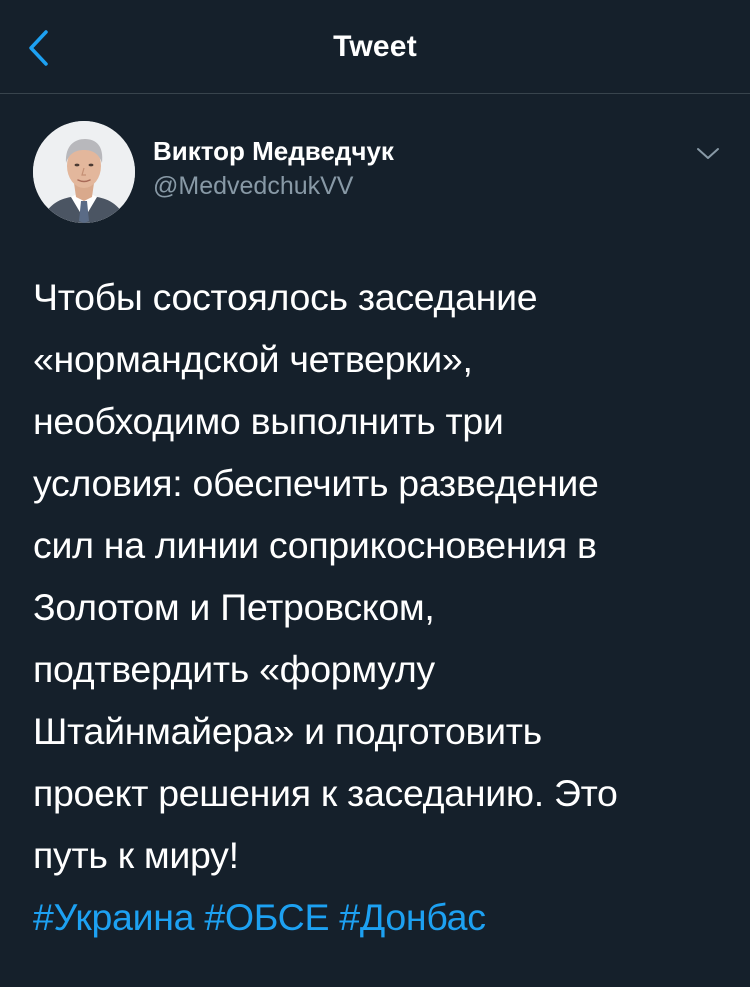 The height and width of the screenshot is (987, 750). I want to click on tweet-text-line: подтвердить «формулу, so click(234, 669).